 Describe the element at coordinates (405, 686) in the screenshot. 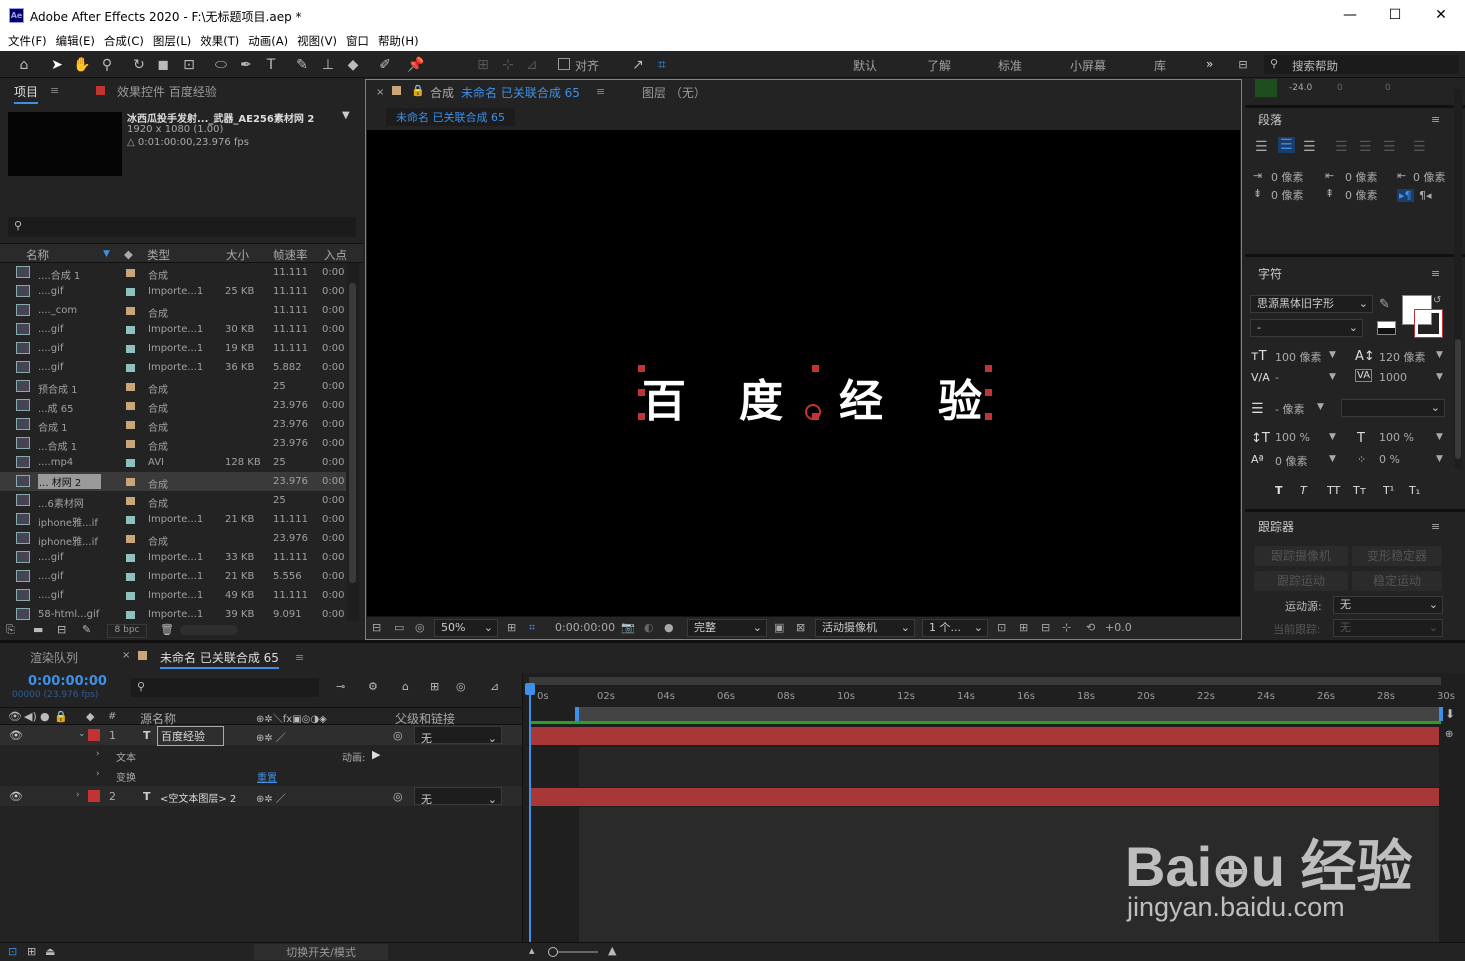

I see `shy-layers-icon: ⌂` at that location.